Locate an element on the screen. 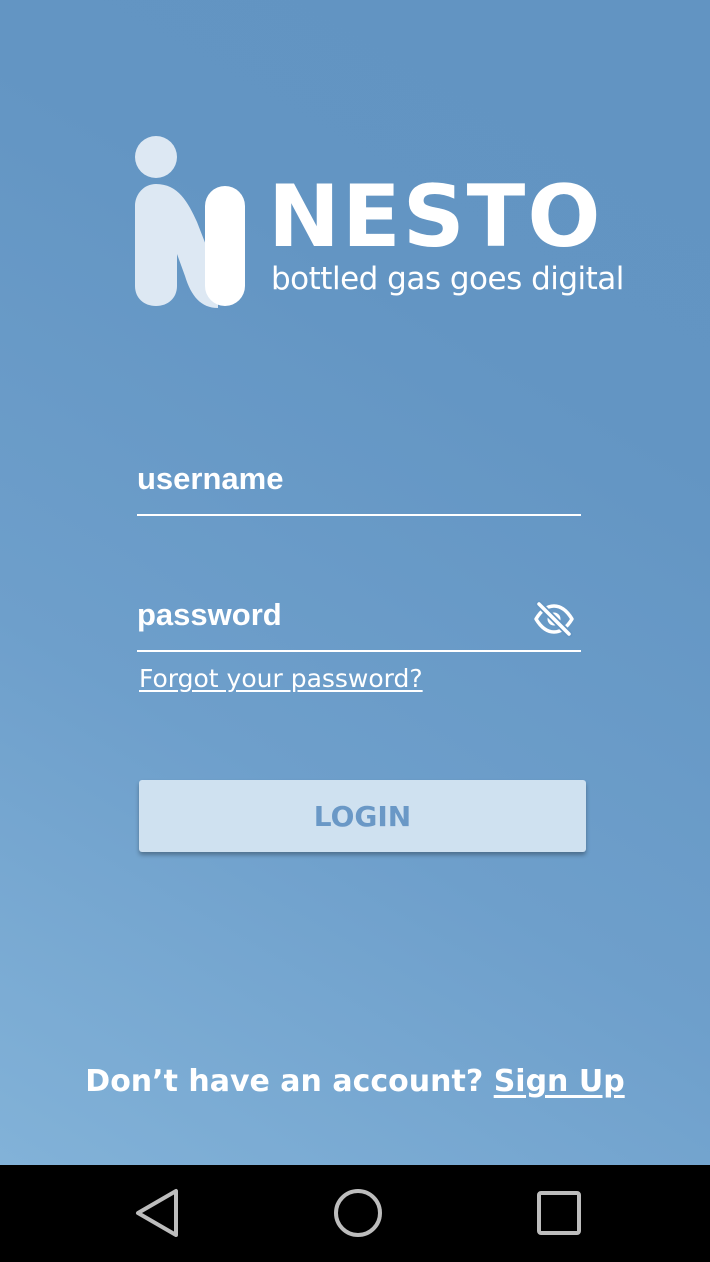 Image resolution: width=710 pixels, height=1262 pixels. forgot-password-link: Forgot your password? is located at coordinates (281, 678).